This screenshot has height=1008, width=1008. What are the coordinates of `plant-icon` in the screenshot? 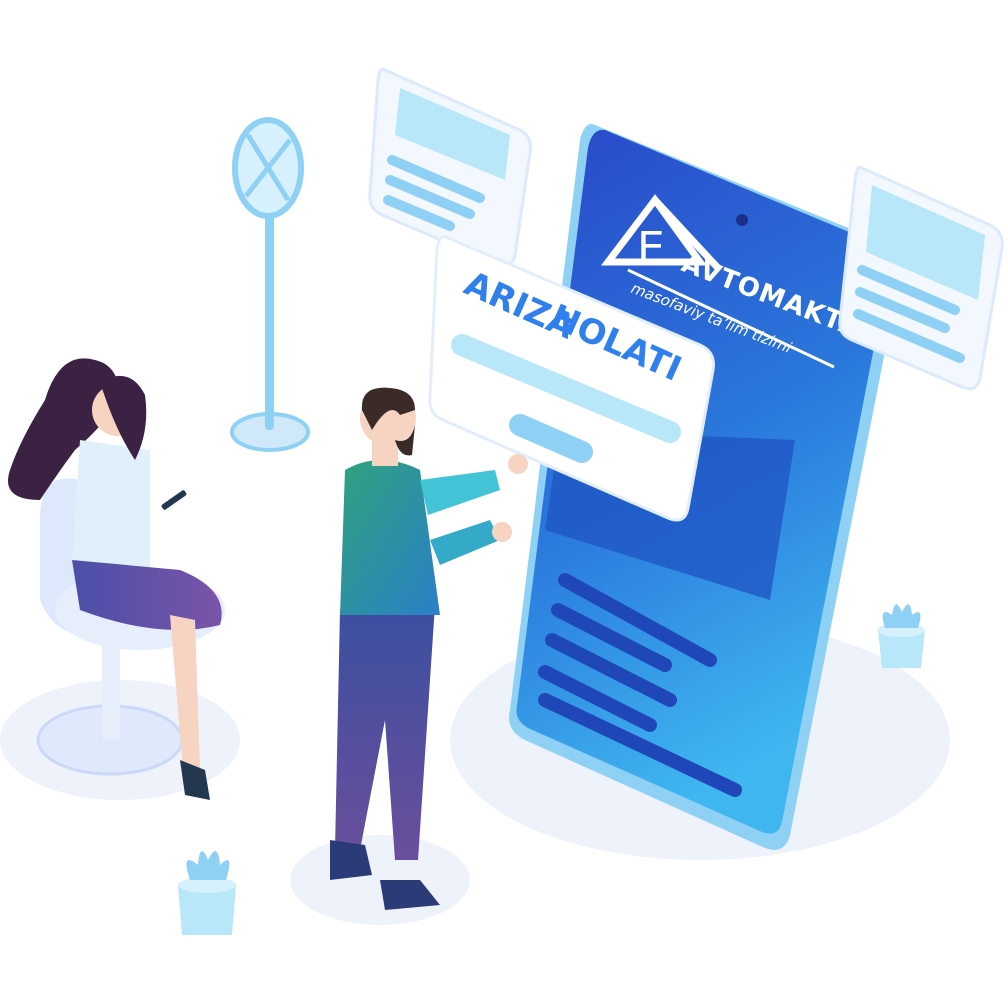 It's located at (207, 893).